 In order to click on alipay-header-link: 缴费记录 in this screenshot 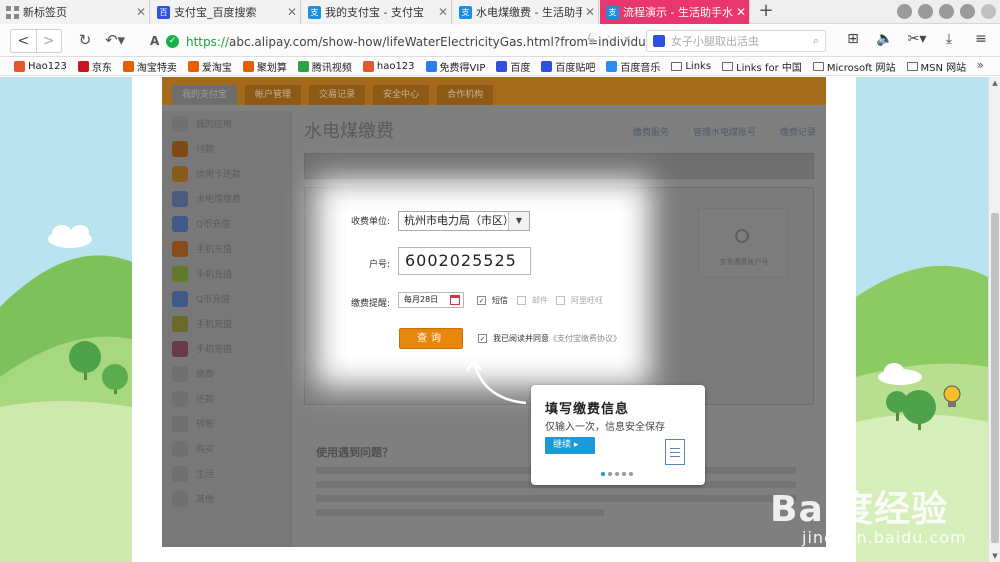, I will do `click(797, 133)`.